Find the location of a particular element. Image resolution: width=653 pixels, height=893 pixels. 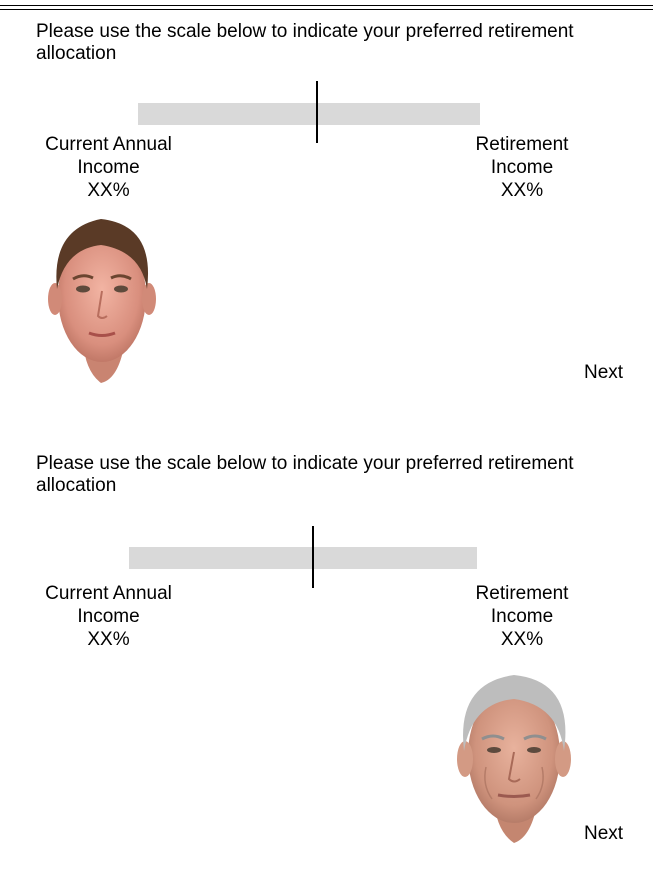

mouth is located at coordinates (514, 795).